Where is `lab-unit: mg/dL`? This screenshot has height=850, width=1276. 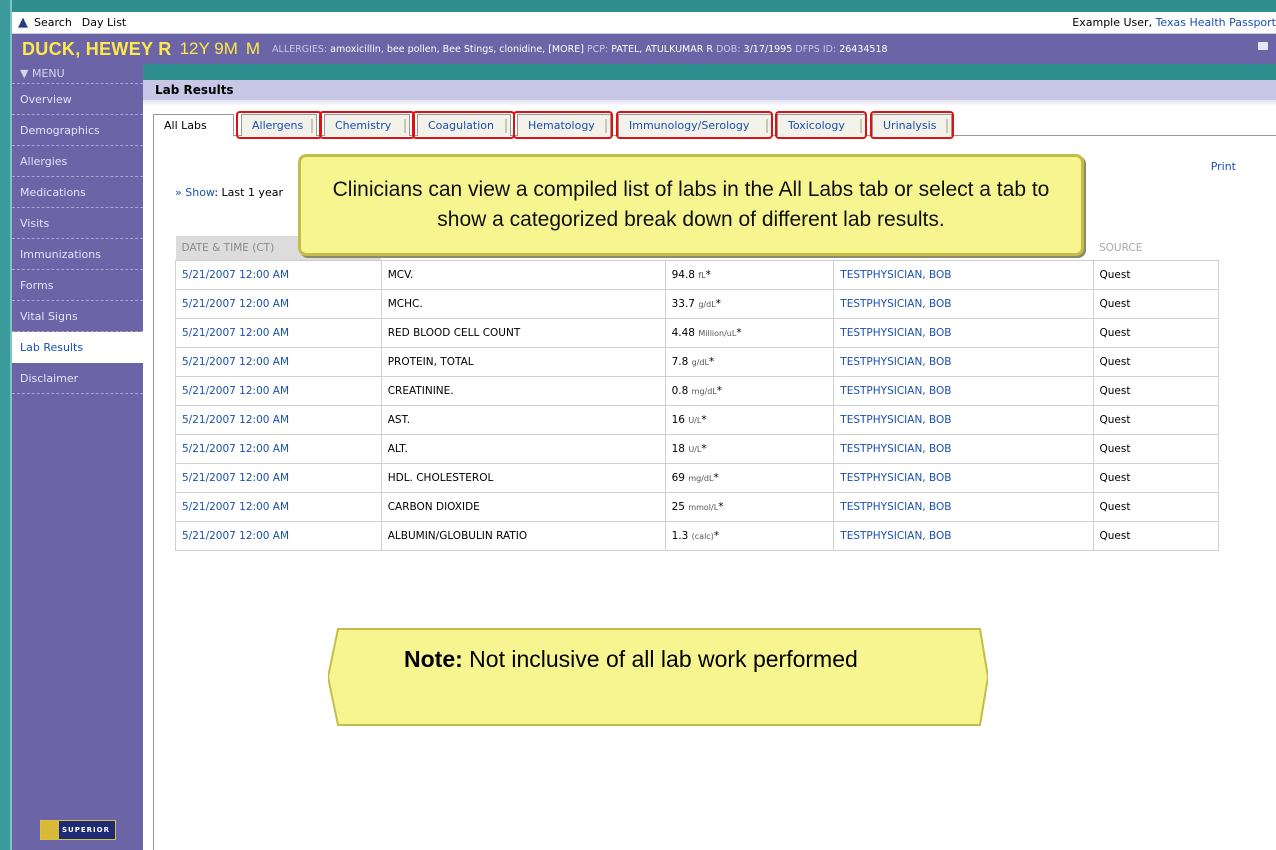
lab-unit: mg/dL is located at coordinates (701, 478).